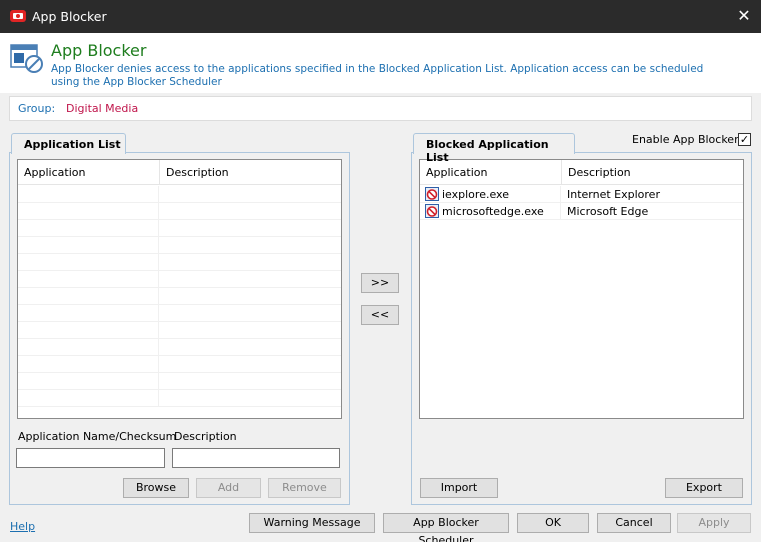  Describe the element at coordinates (37, 108) in the screenshot. I see `group-label: Group:` at that location.